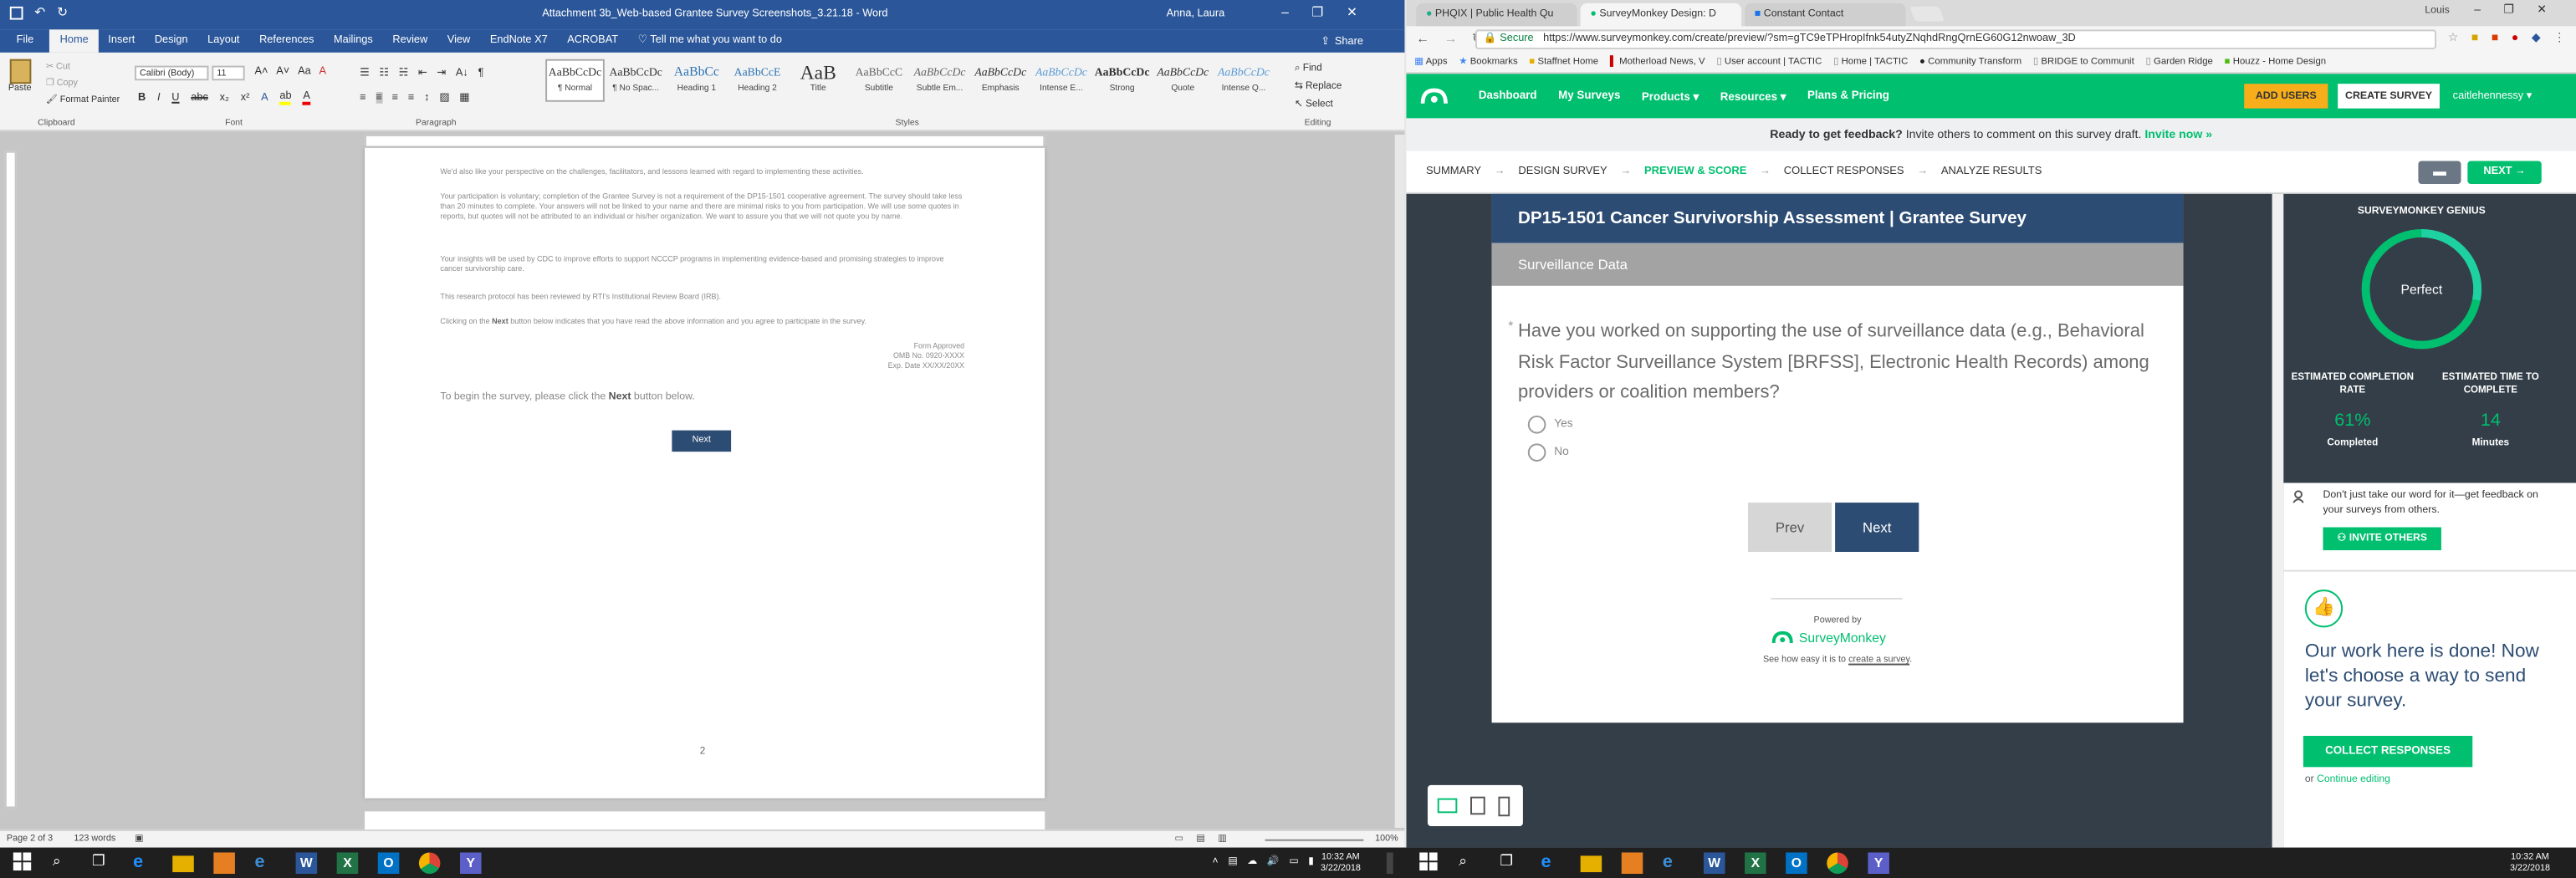 The width and height of the screenshot is (2576, 878). I want to click on forward-icon: →, so click(1451, 38).